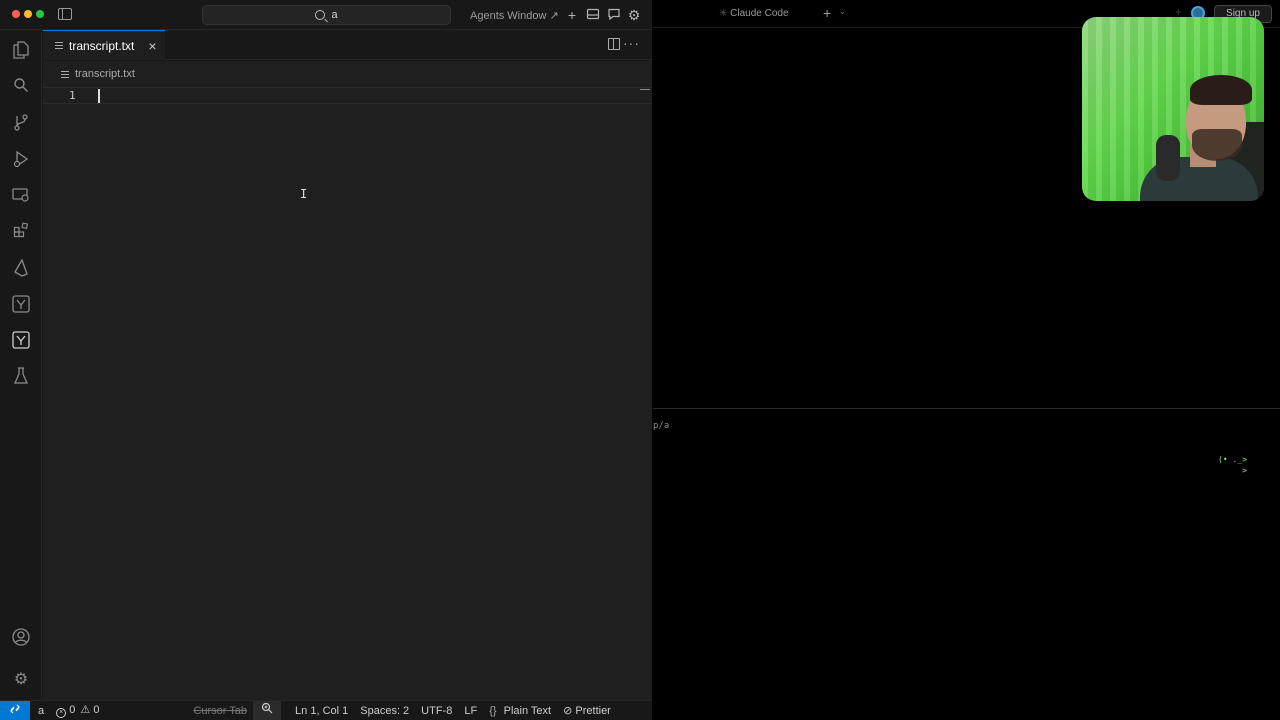 Image resolution: width=1280 pixels, height=720 pixels. What do you see at coordinates (527, 710) in the screenshot?
I see `language-label: Plain Text` at bounding box center [527, 710].